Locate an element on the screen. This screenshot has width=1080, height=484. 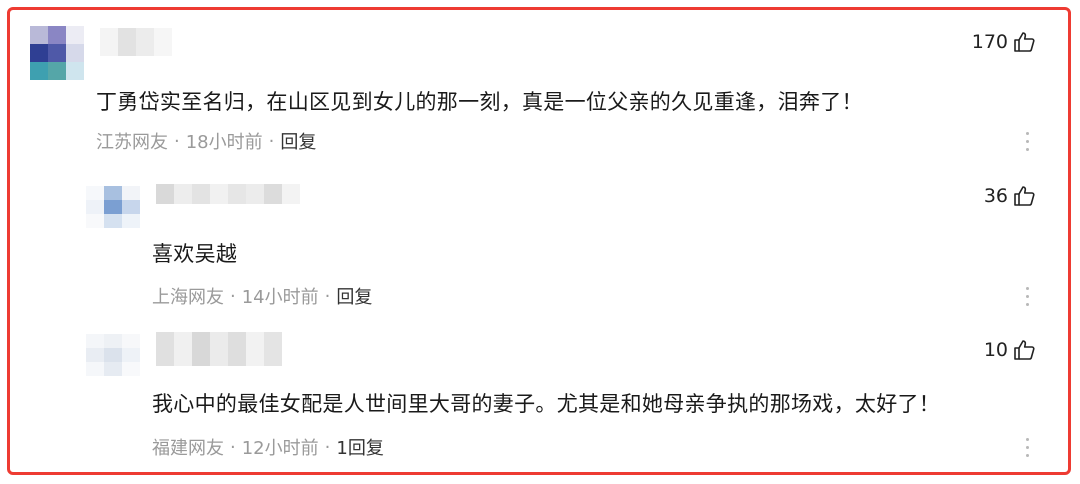
timestamp: 14小时前 is located at coordinates (280, 297).